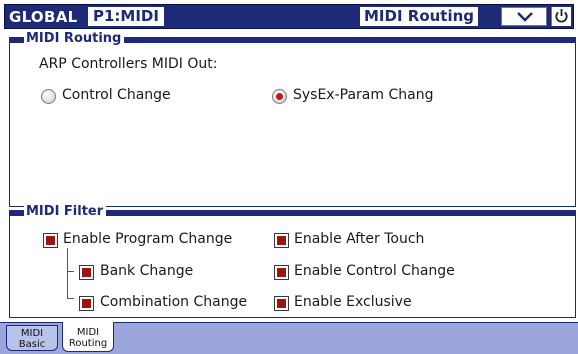 This screenshot has width=578, height=354. I want to click on checkbox-label: Combination Change, so click(173, 302).